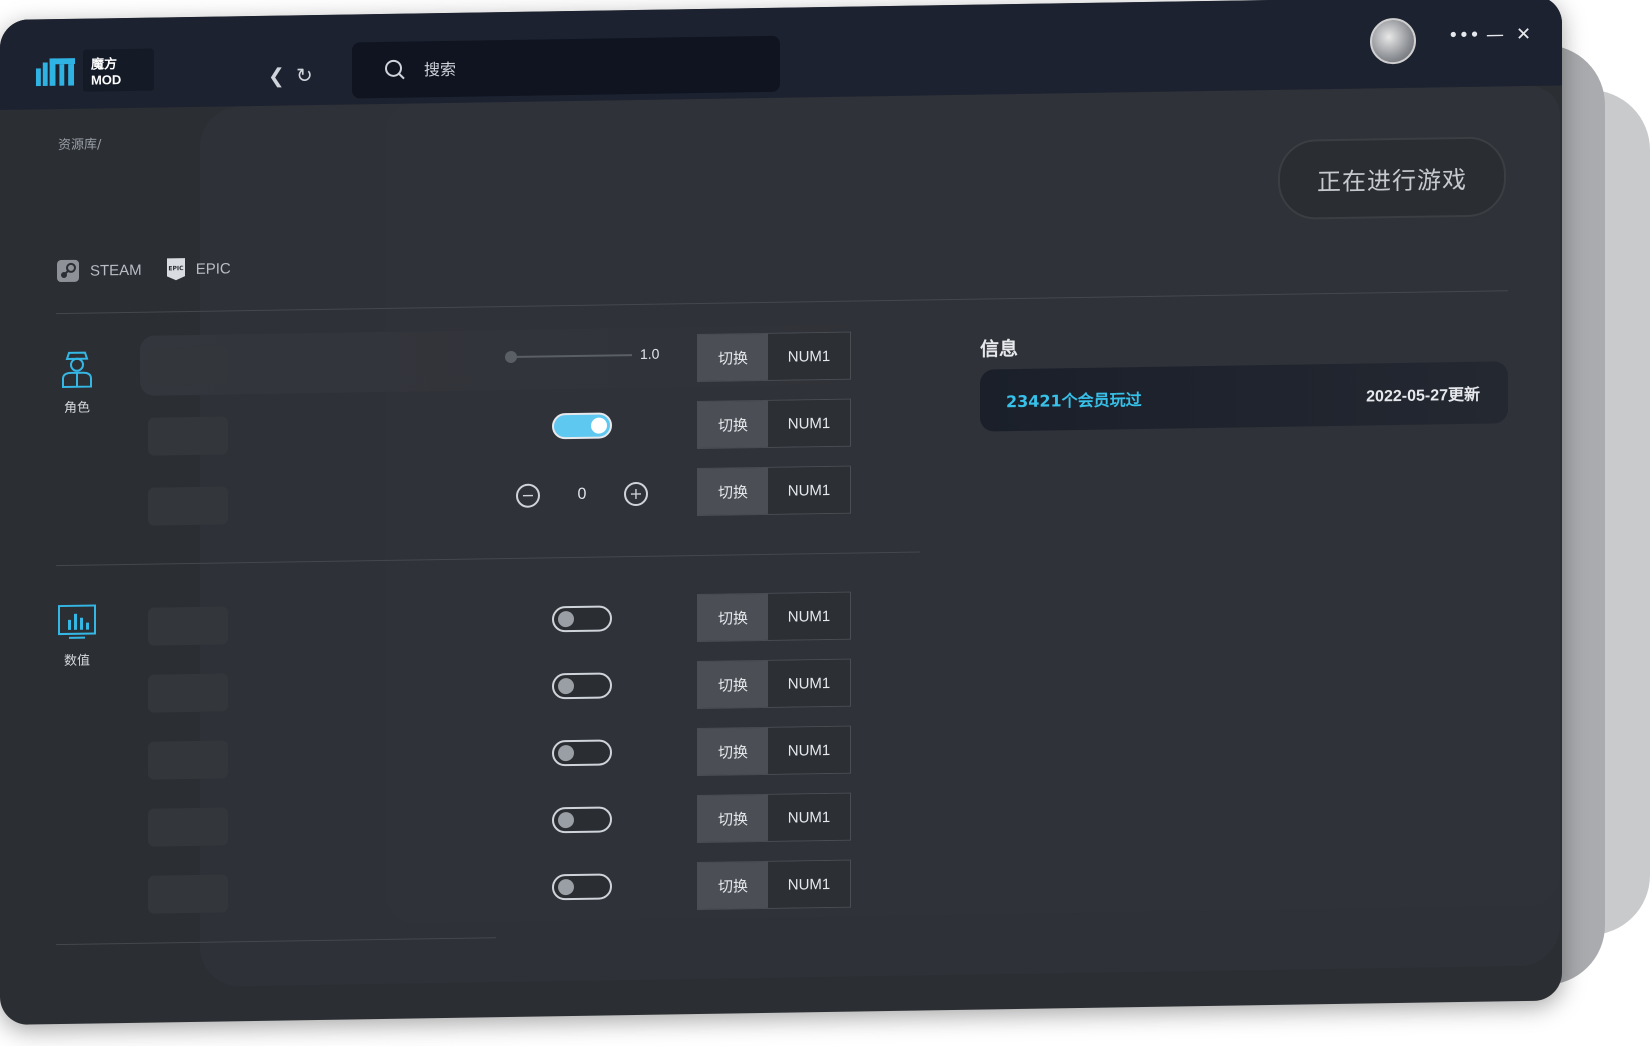  What do you see at coordinates (1464, 36) in the screenshot?
I see `more-icon: •••` at bounding box center [1464, 36].